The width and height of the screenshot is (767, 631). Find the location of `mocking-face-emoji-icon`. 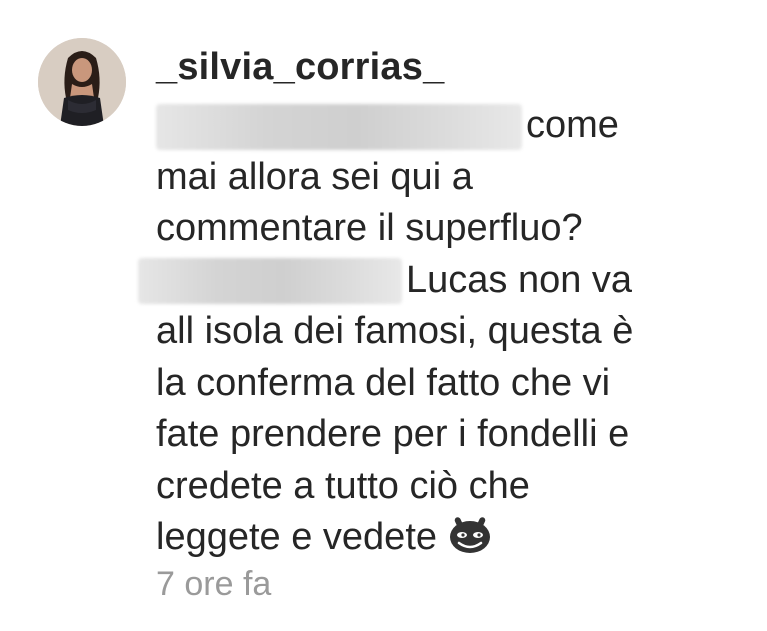

mocking-face-emoji-icon is located at coordinates (470, 542).